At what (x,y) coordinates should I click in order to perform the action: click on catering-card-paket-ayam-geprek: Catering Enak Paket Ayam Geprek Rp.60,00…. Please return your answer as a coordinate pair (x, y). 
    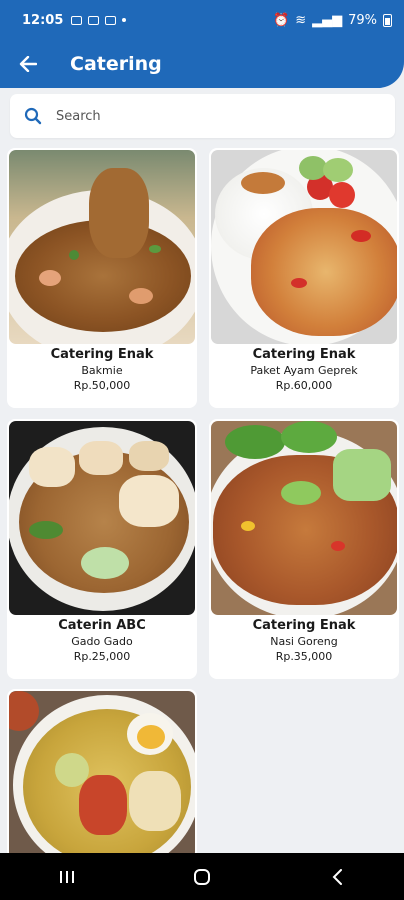
    Looking at the image, I should click on (304, 278).